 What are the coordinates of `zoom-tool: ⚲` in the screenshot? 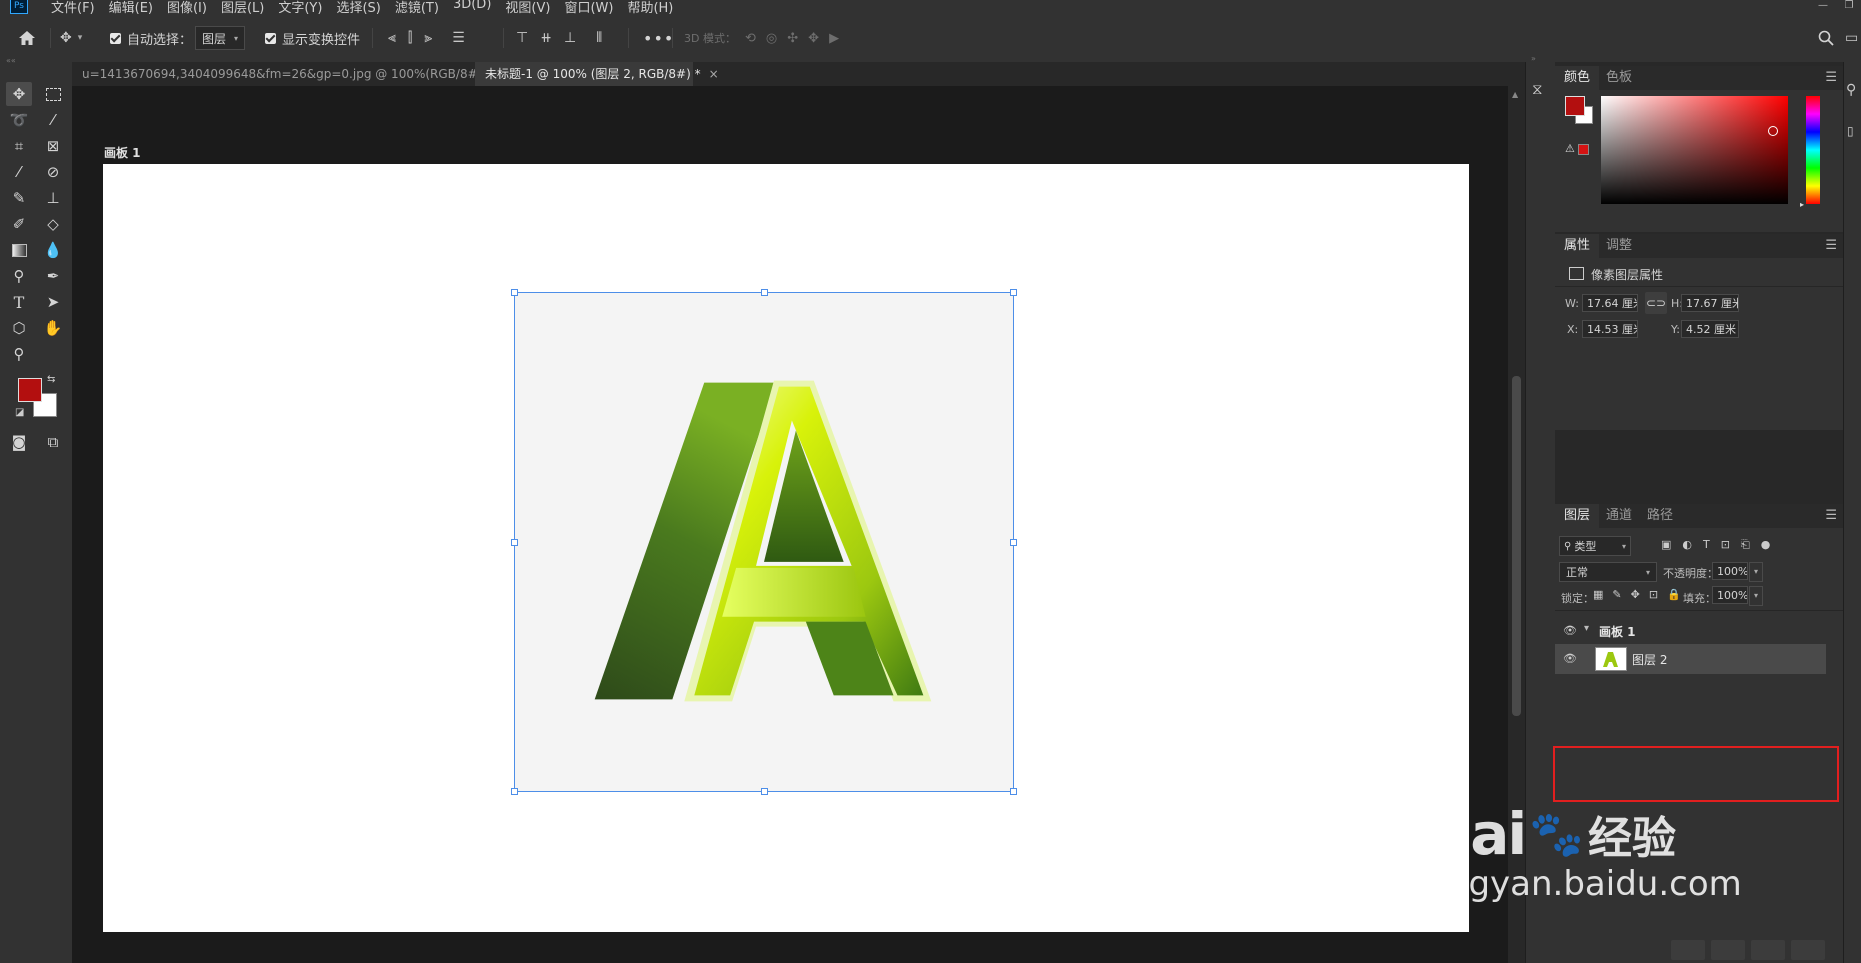 It's located at (19, 354).